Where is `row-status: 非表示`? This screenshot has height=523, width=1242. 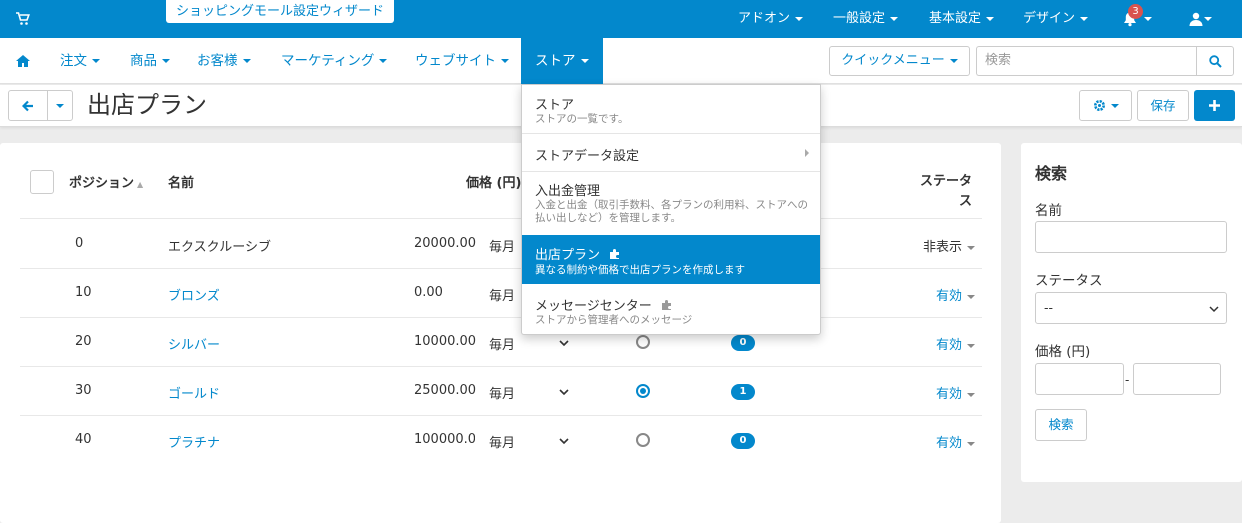 row-status: 非表示 is located at coordinates (937, 245).